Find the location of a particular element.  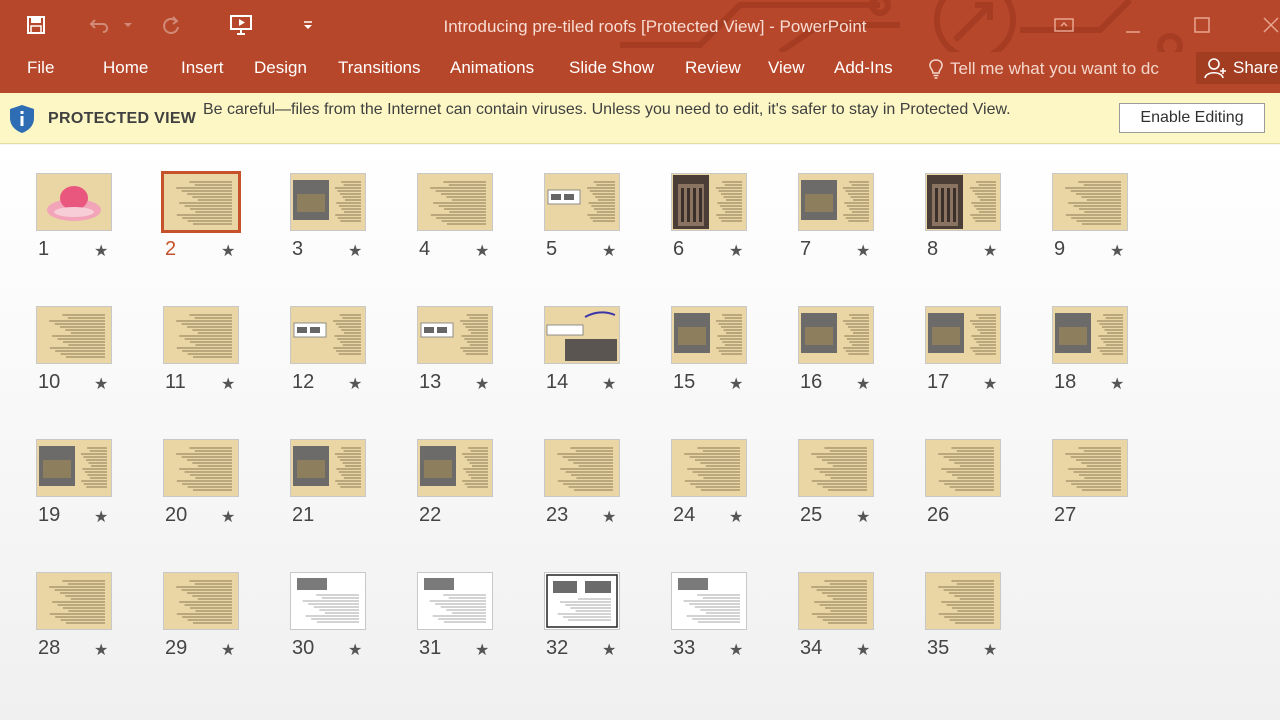

tab-insert: Insert is located at coordinates (202, 68).